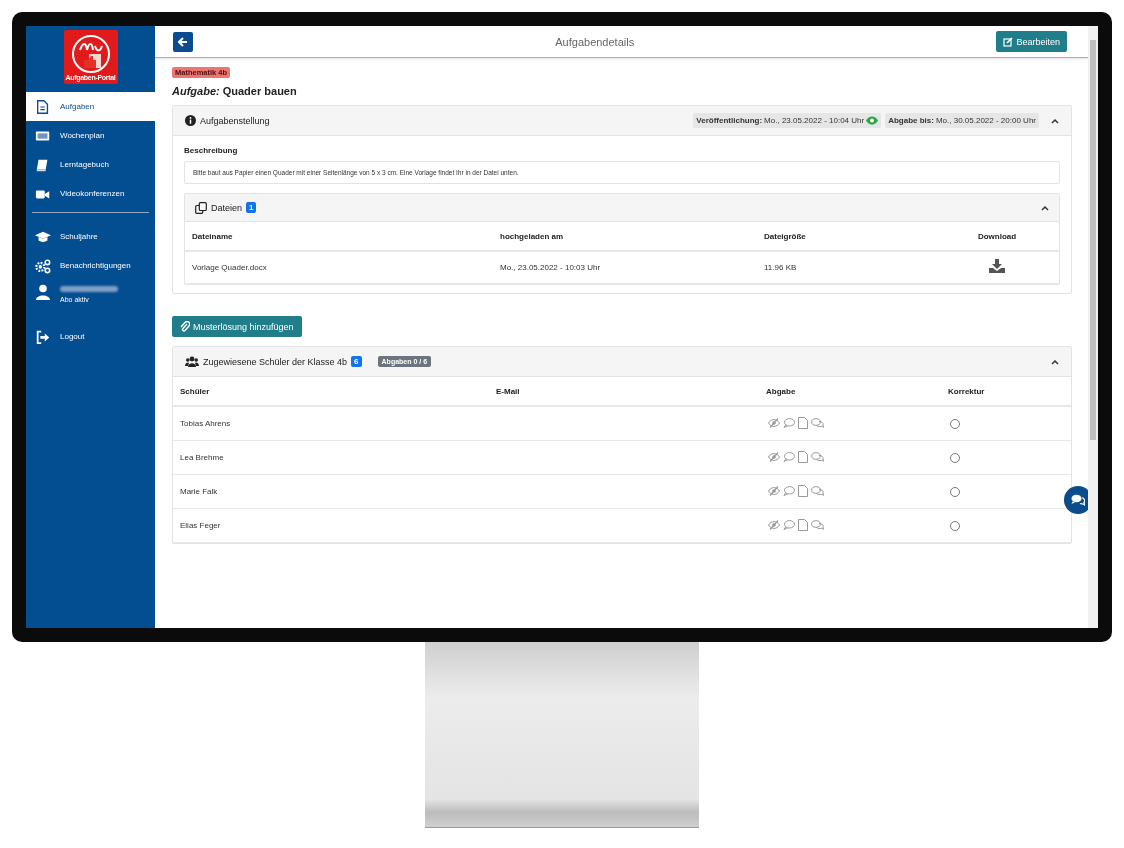 The image size is (1124, 848). Describe the element at coordinates (342, 267) in the screenshot. I see `table-cell: Vorlage Quader.docx` at that location.